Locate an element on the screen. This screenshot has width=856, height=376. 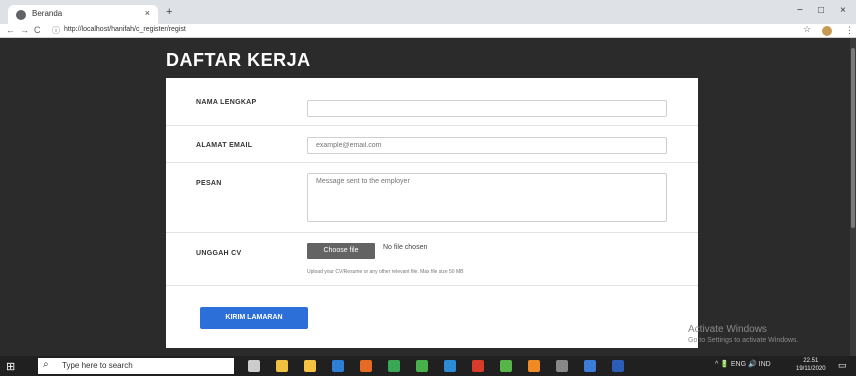
choose-file-button: Choose file is located at coordinates (341, 251).